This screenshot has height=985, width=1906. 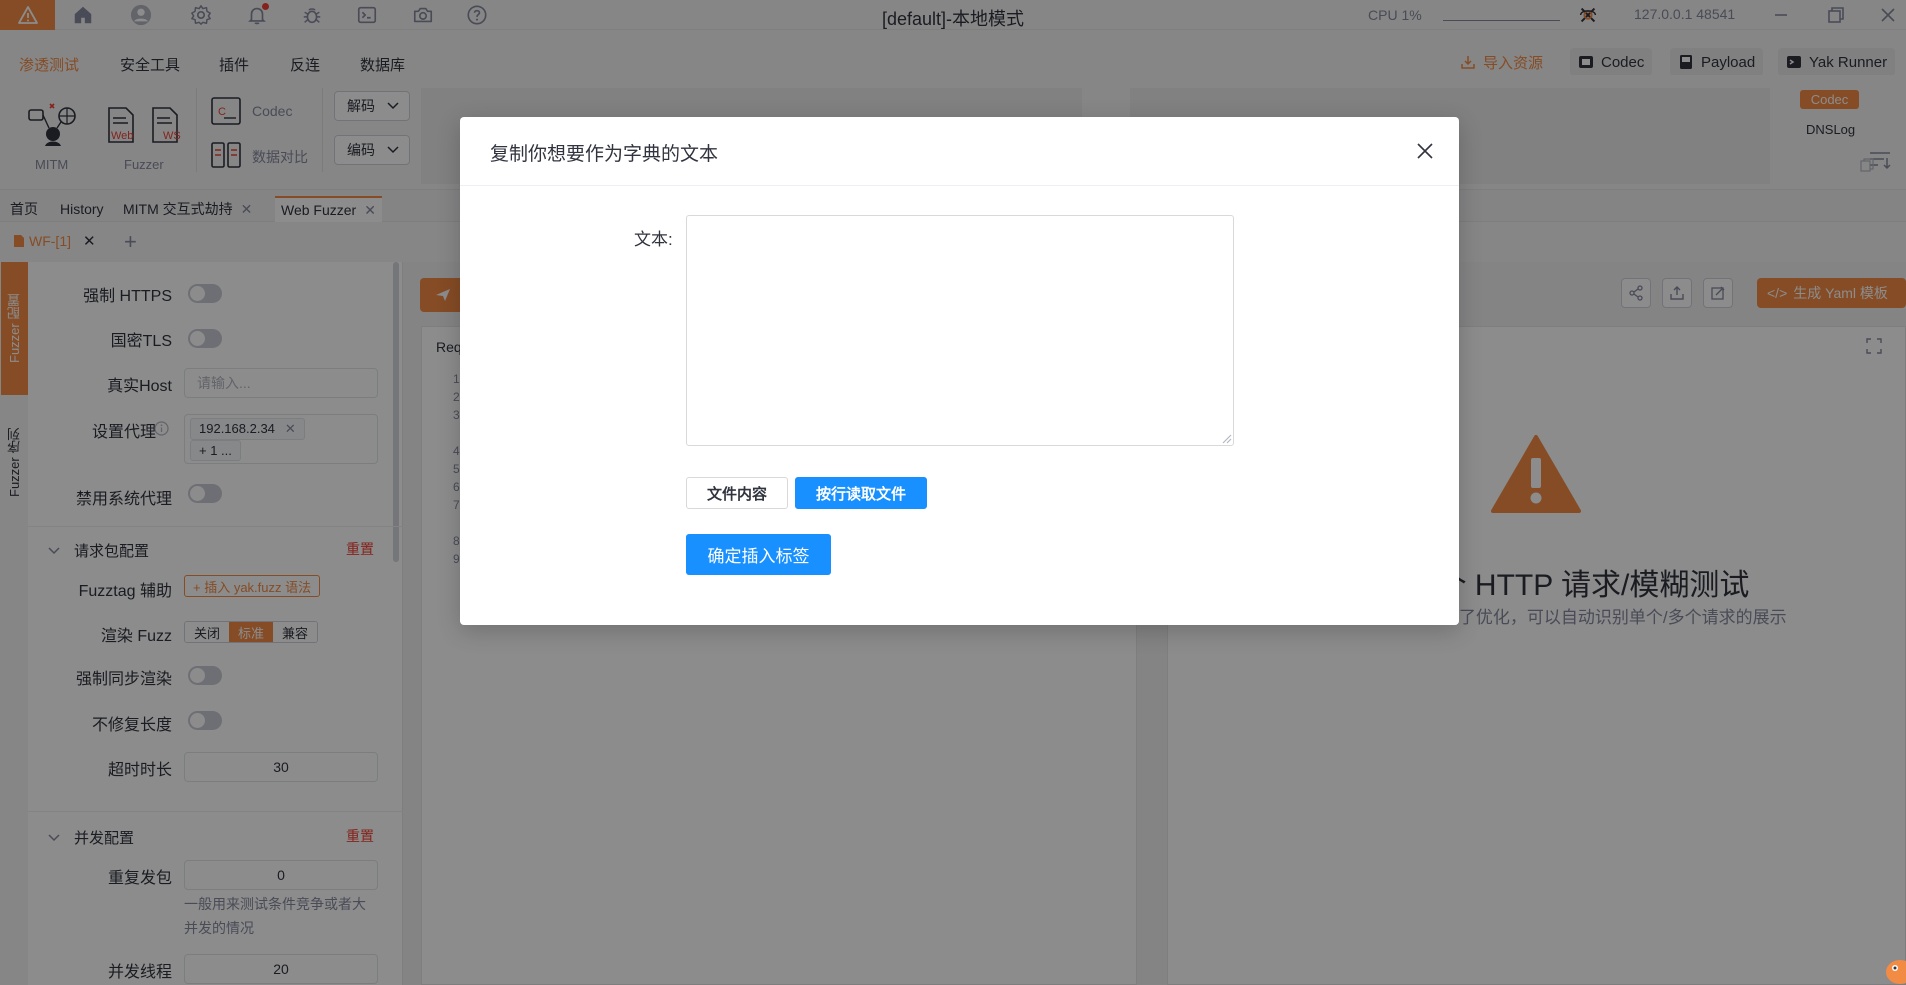 I want to click on modal-title: 复制你想要作为字典的文本, so click(x=604, y=154).